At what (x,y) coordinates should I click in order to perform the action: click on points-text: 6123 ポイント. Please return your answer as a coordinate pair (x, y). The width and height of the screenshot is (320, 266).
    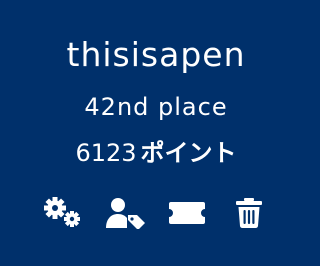
    Looking at the image, I should click on (156, 153).